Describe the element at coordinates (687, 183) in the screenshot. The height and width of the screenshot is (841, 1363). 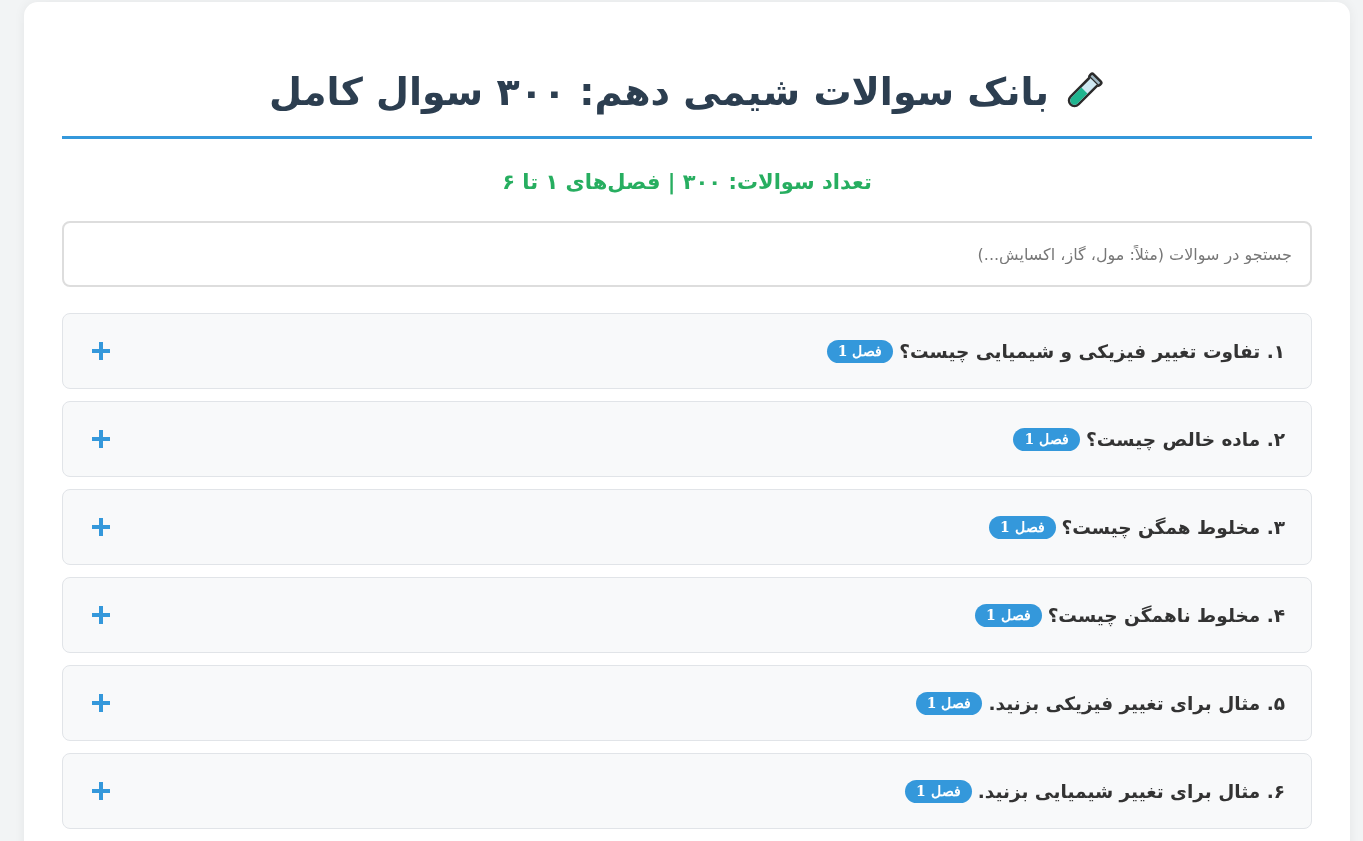
I see `question-count-subtitle: تعداد سوالات: ۳۰۰ | فصل‌های ۱ تا ۶` at that location.